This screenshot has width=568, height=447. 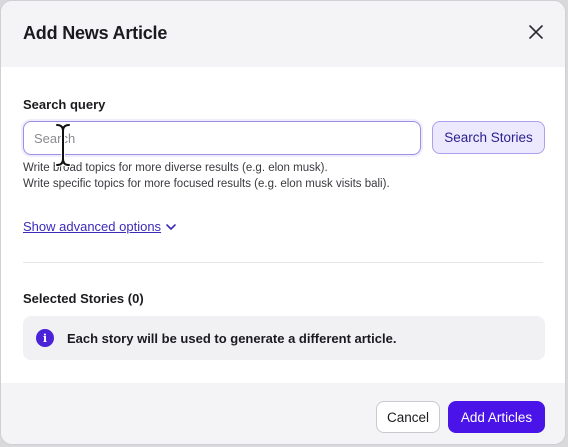 I want to click on search-input, so click(x=222, y=138).